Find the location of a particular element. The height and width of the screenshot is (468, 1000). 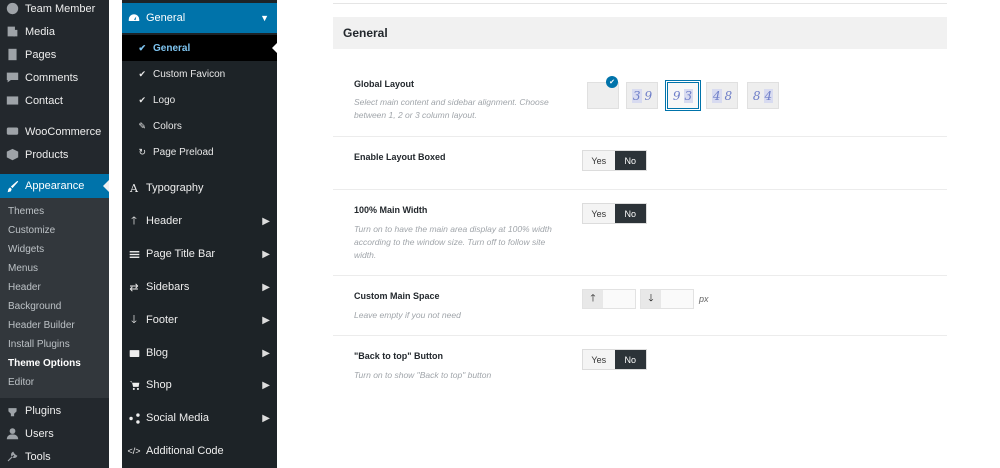

submenu-header-builder: Header Builder is located at coordinates (41, 325).